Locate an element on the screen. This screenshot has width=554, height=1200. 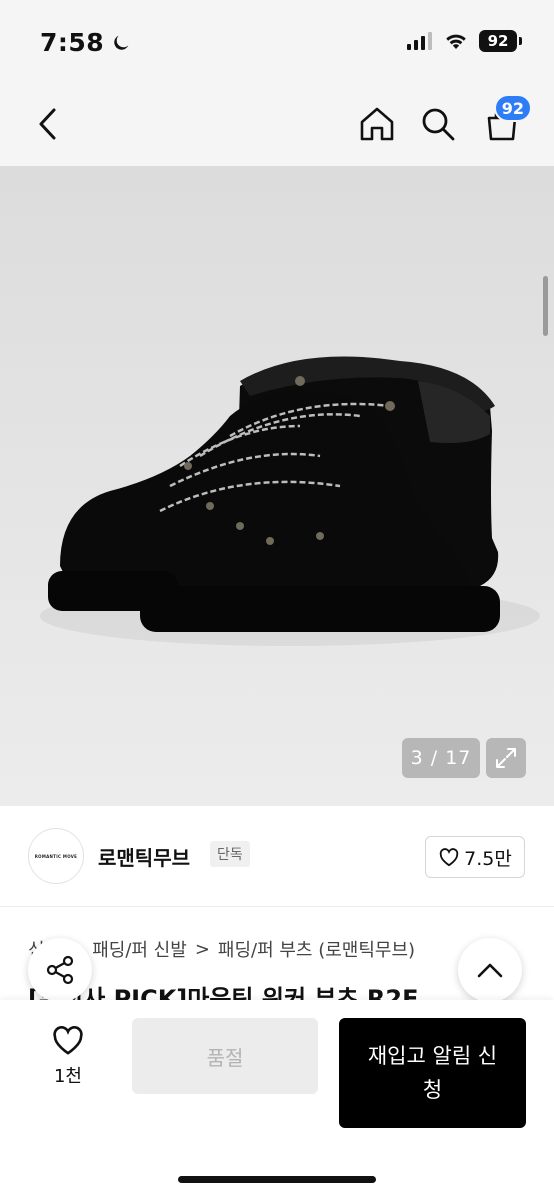
share-button is located at coordinates (60, 970).